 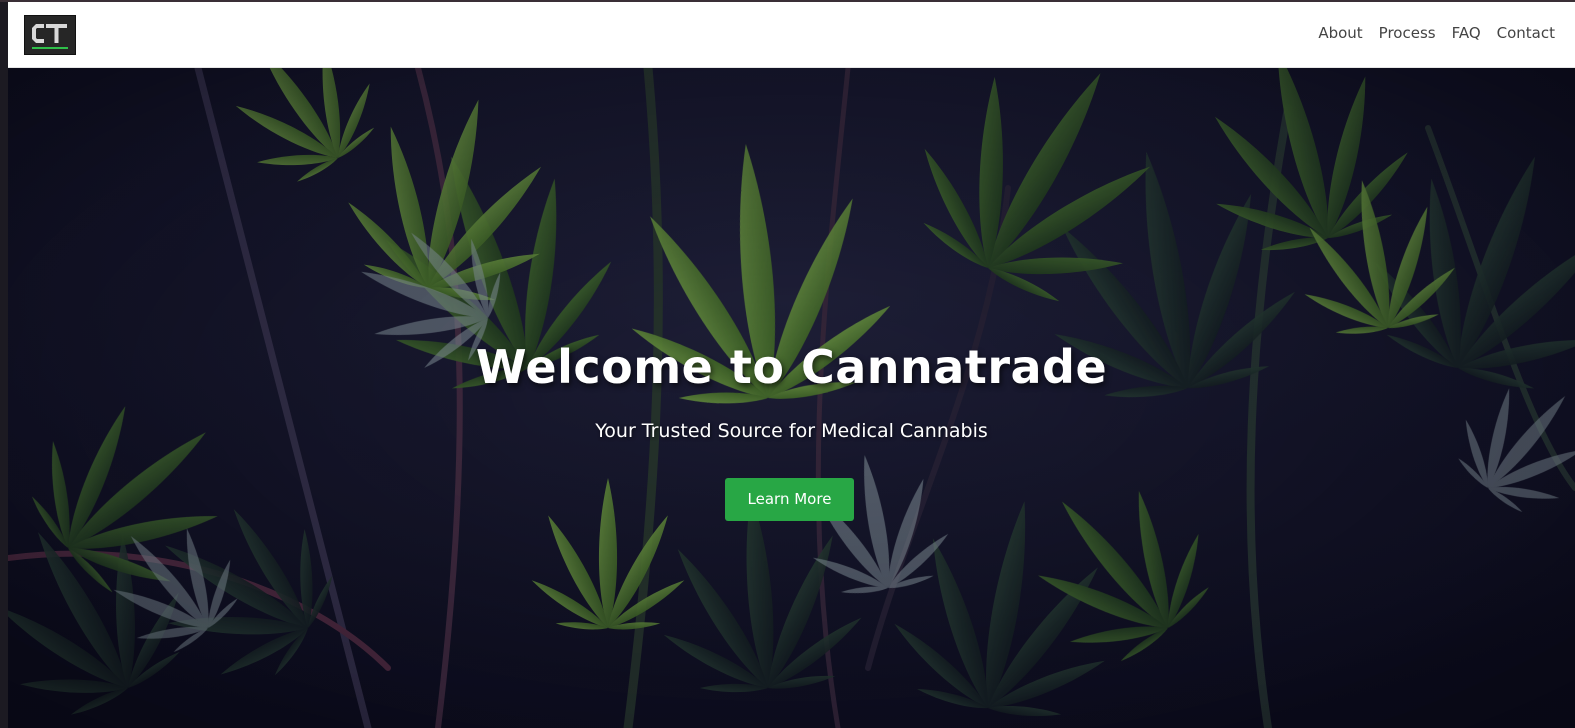 I want to click on main-nav: About Process FAQ Contact, so click(x=1436, y=33).